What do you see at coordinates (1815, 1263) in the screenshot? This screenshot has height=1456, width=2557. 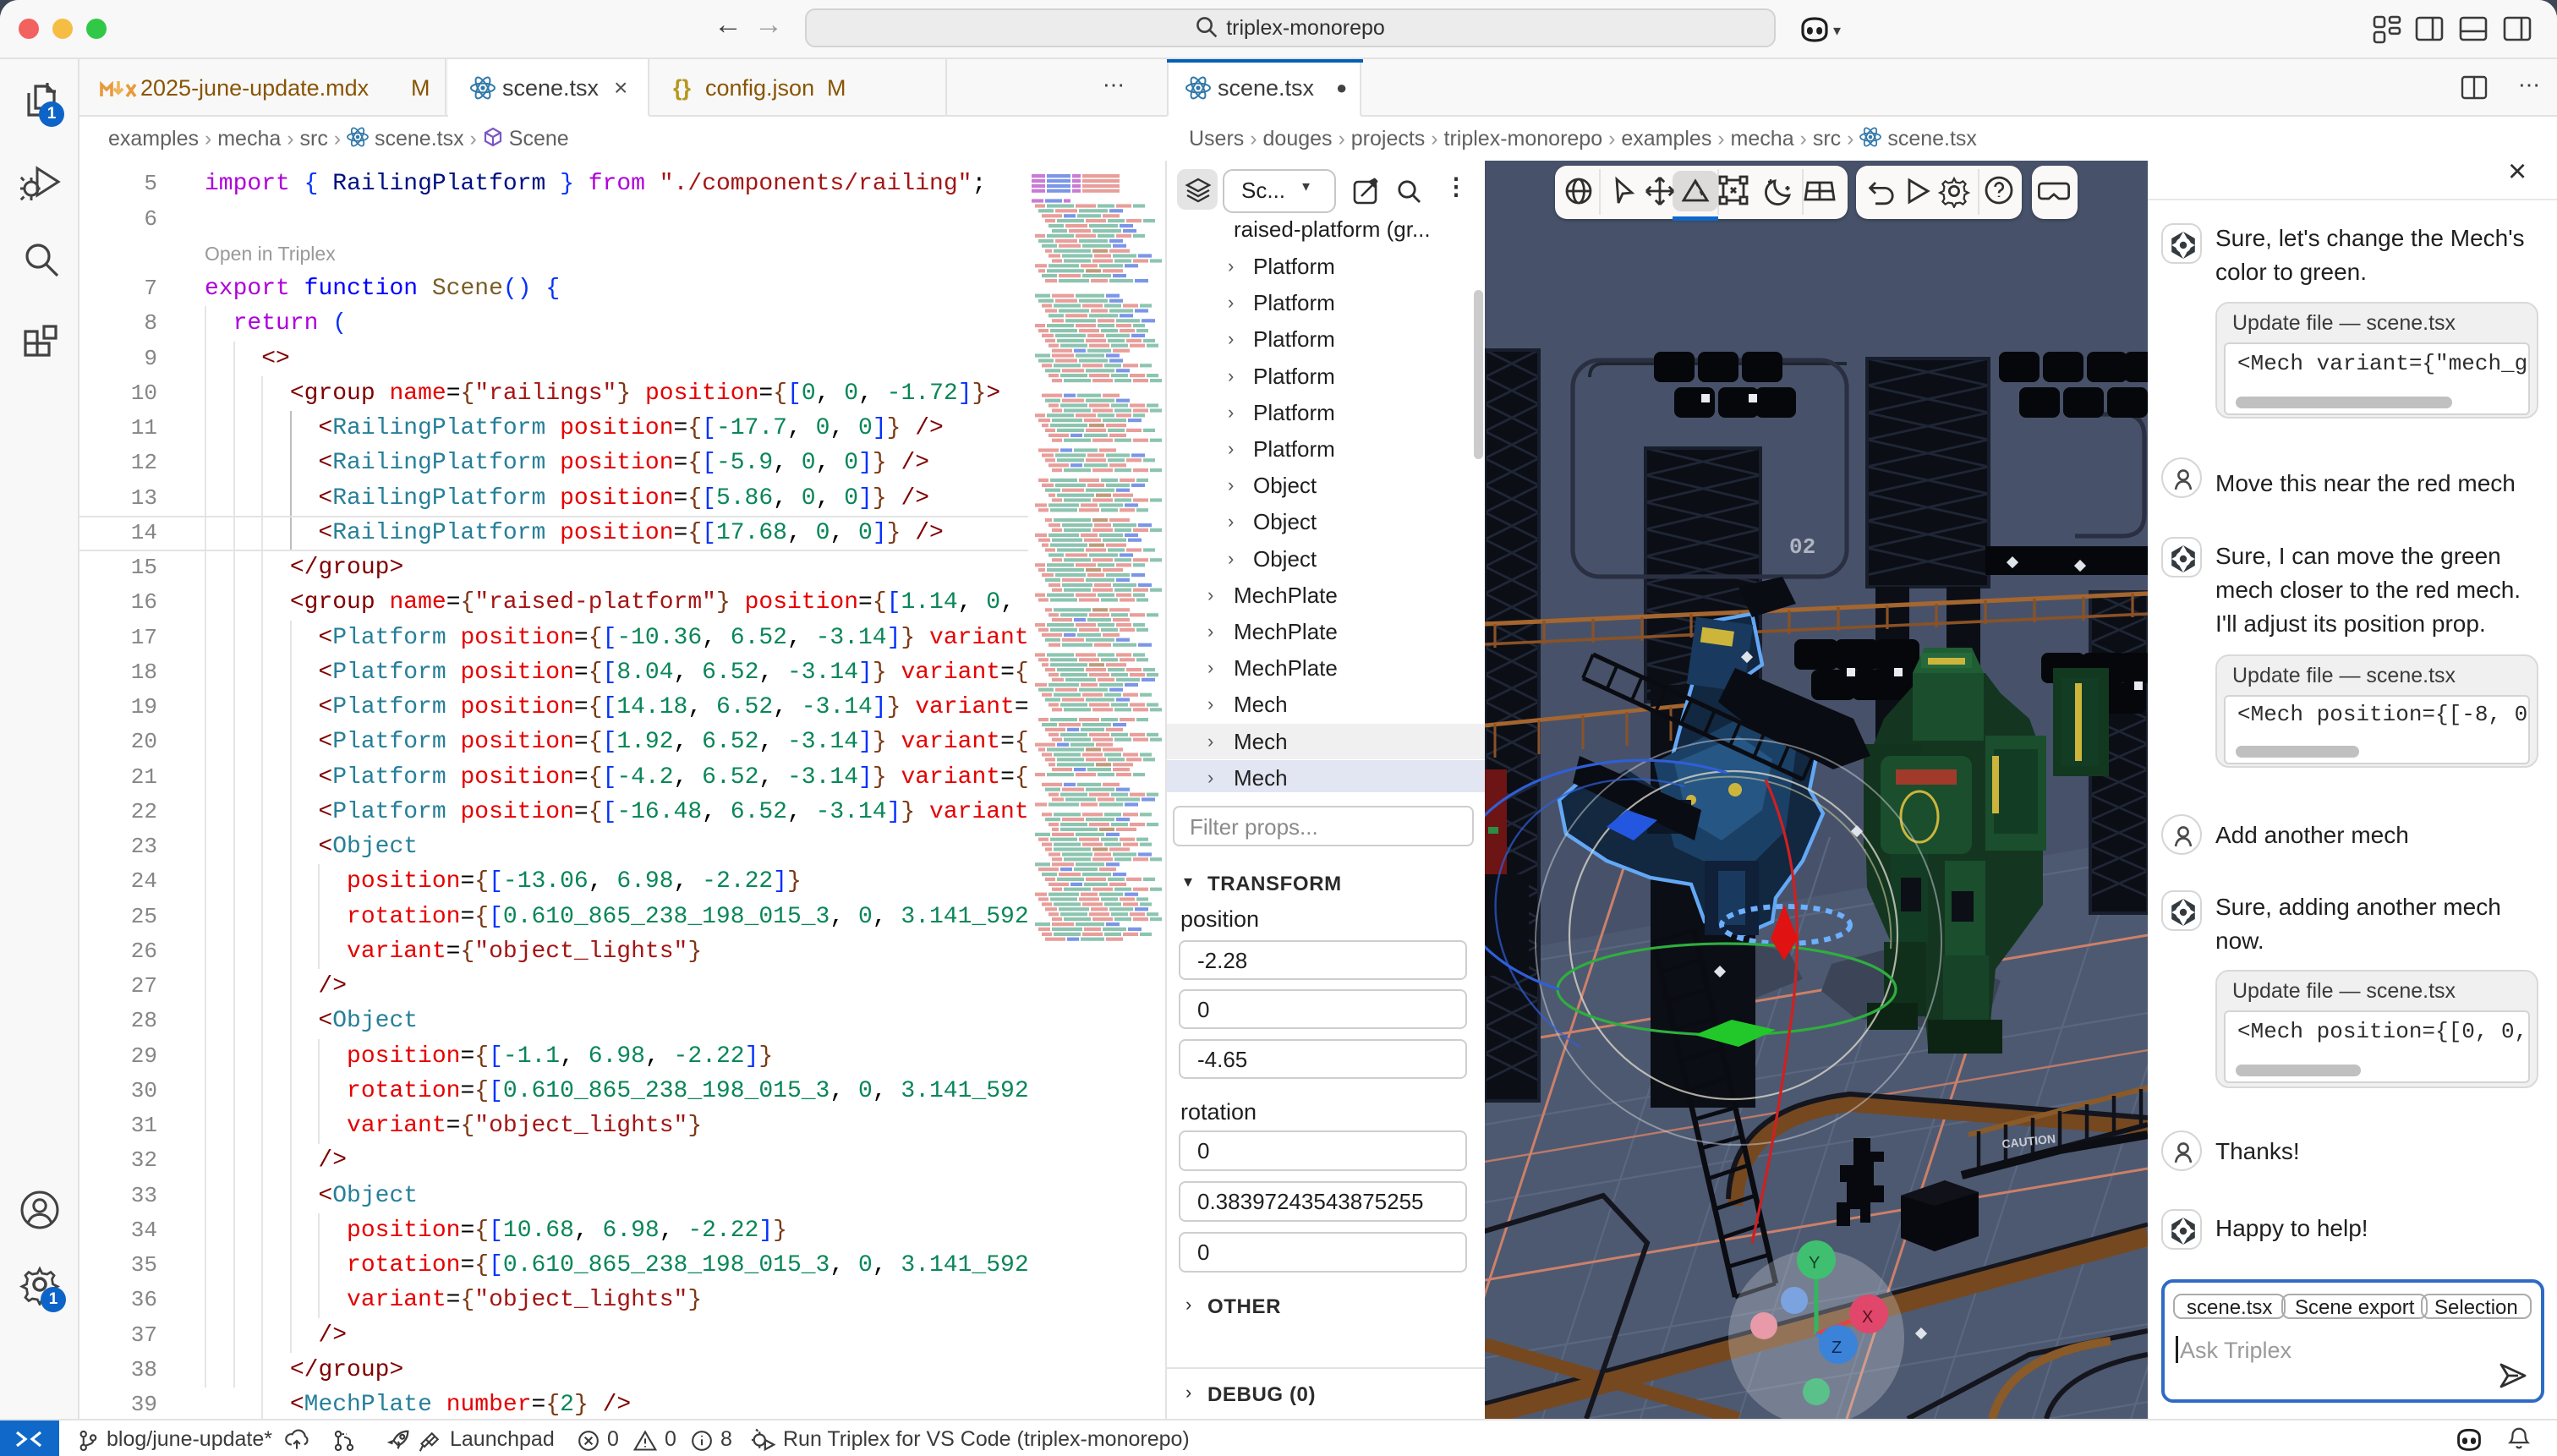 I see `svg-text: Y` at bounding box center [1815, 1263].